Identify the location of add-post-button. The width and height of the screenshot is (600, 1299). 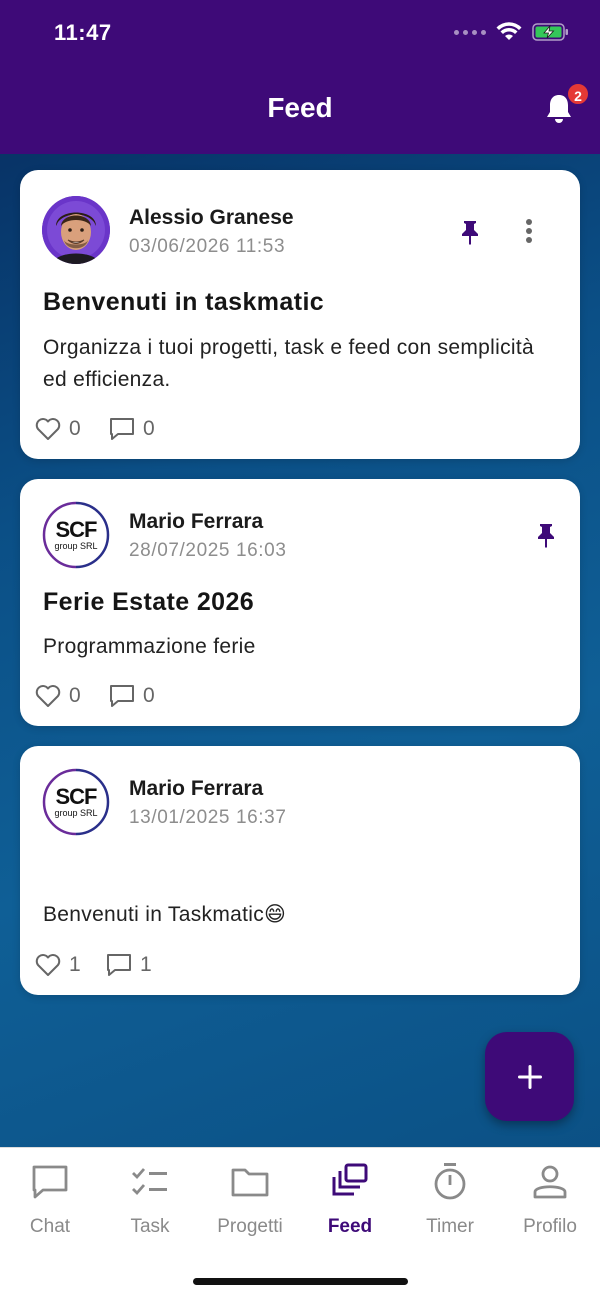
(529, 1076).